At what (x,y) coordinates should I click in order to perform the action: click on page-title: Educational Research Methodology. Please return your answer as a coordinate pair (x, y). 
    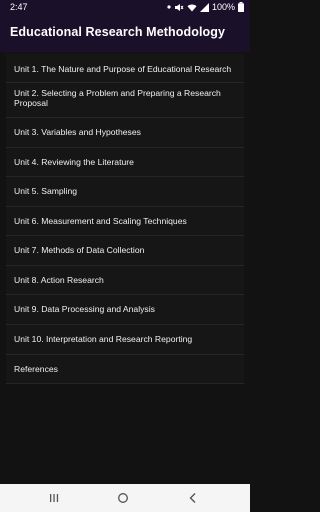
    Looking at the image, I should click on (118, 32).